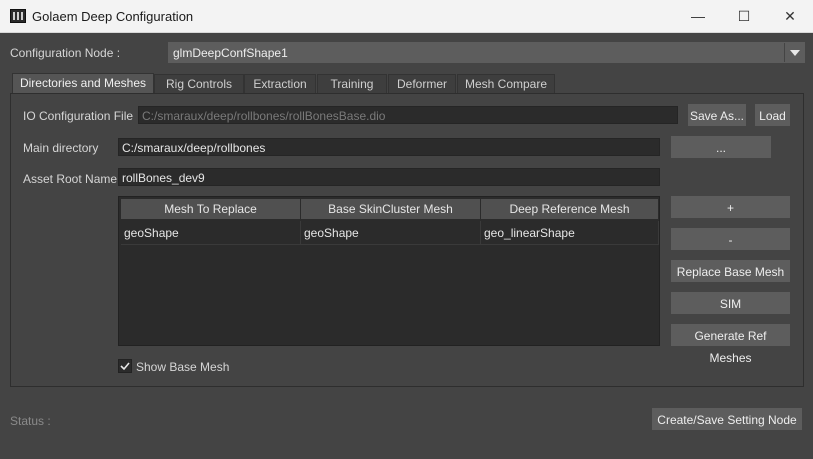  I want to click on add-mesh-button: +, so click(730, 207).